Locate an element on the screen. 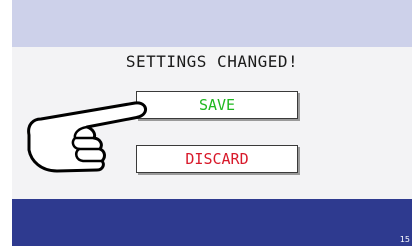 The width and height of the screenshot is (412, 246). discard-button-label: DISCARD is located at coordinates (217, 159).